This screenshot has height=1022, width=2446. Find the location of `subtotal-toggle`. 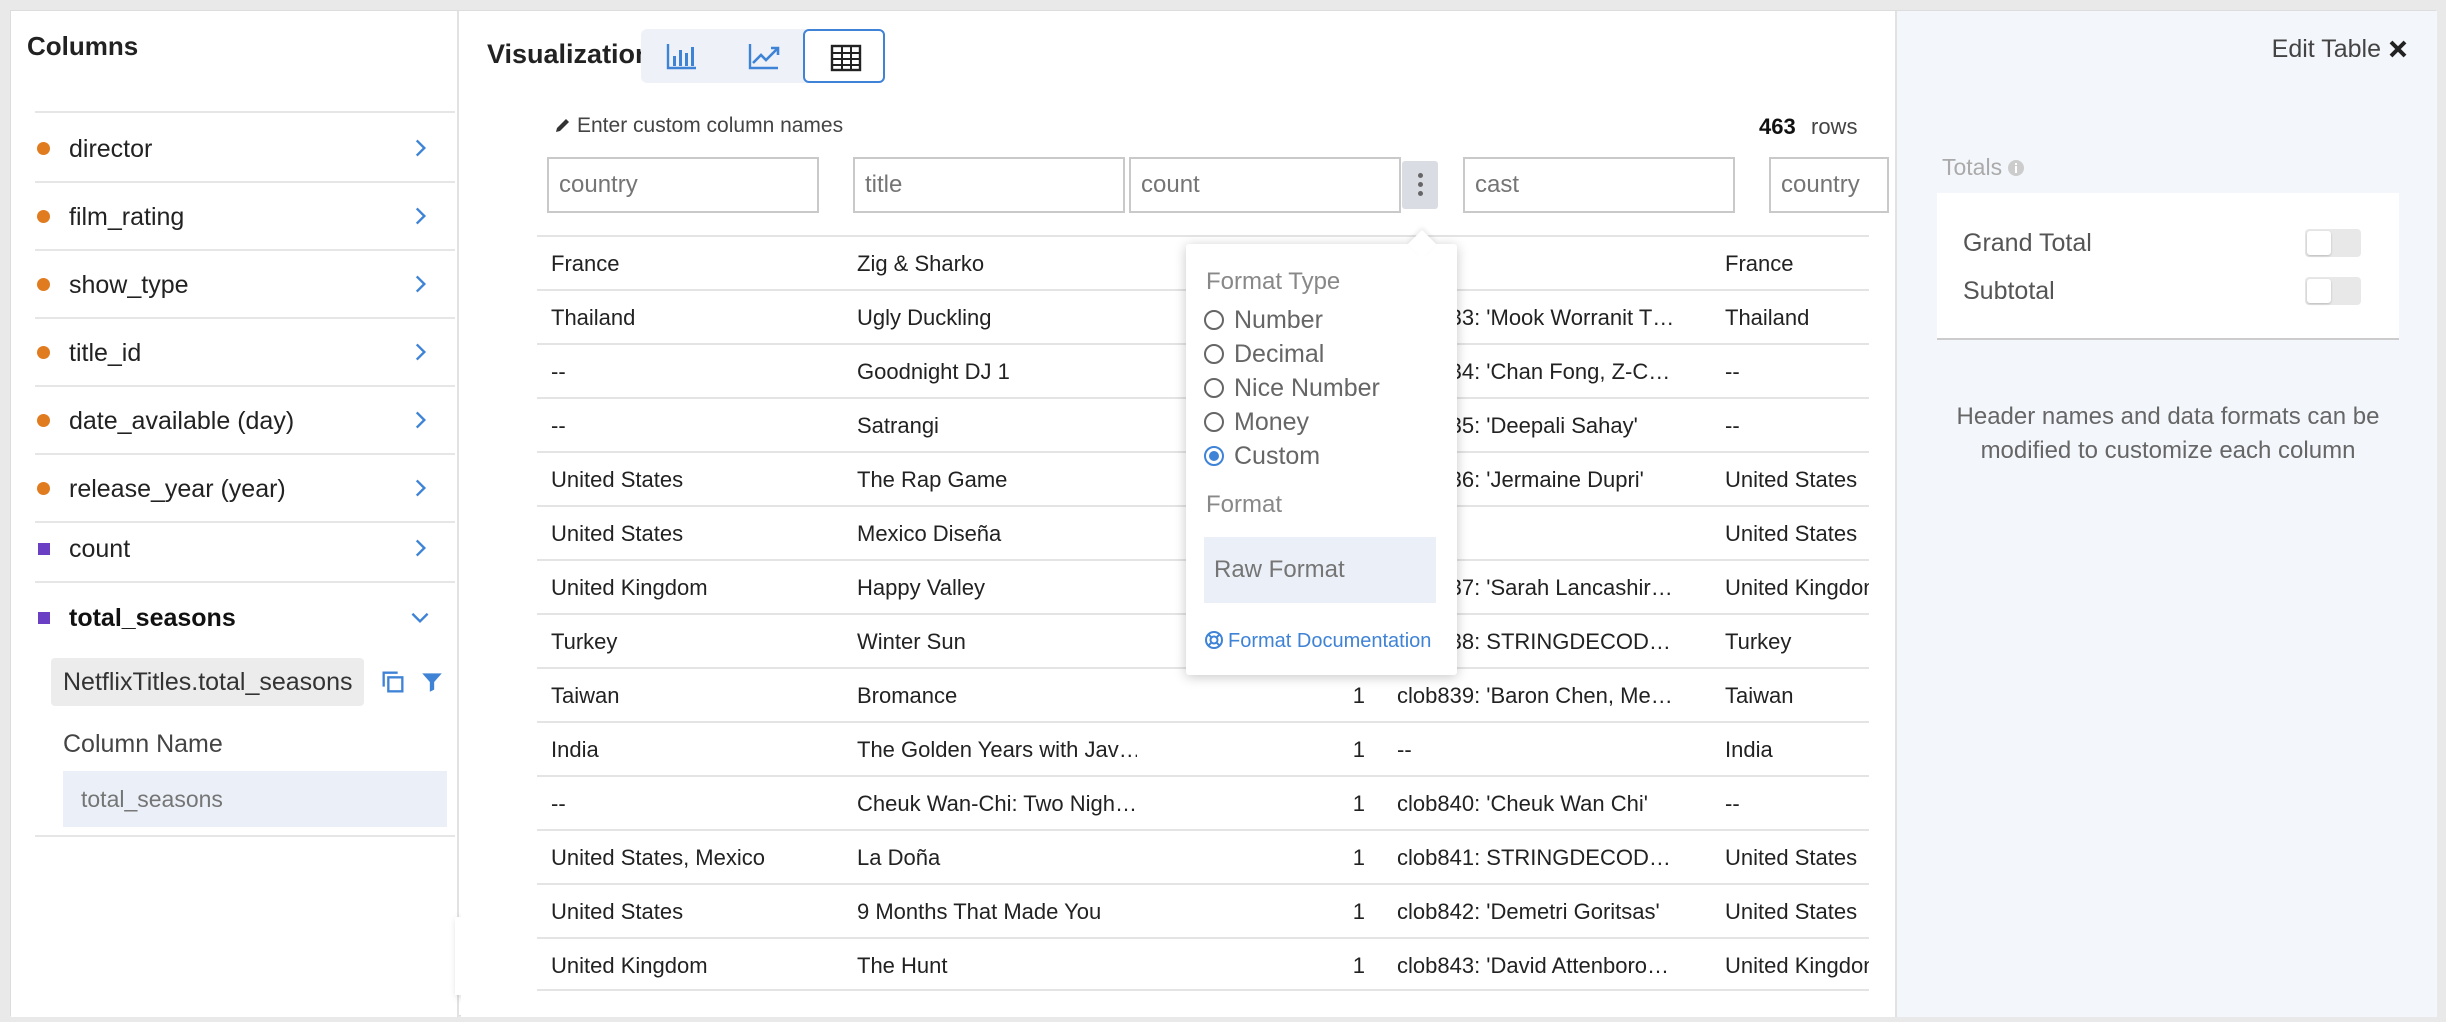

subtotal-toggle is located at coordinates (2333, 291).